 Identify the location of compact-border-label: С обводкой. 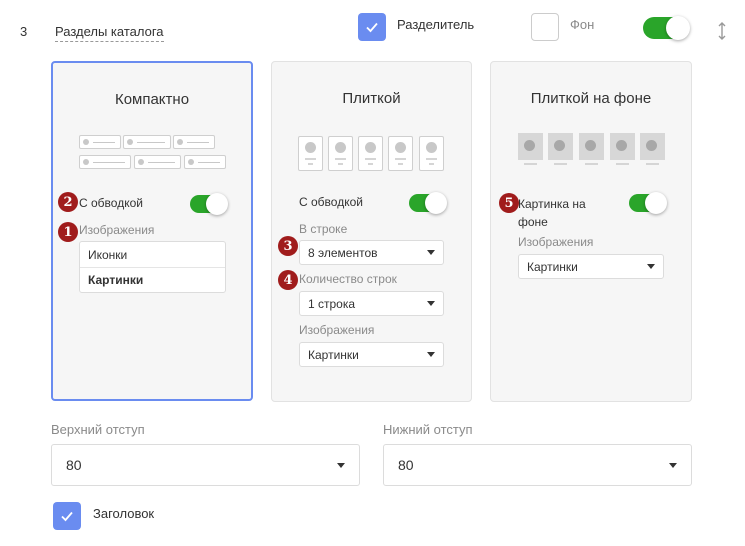
(111, 203).